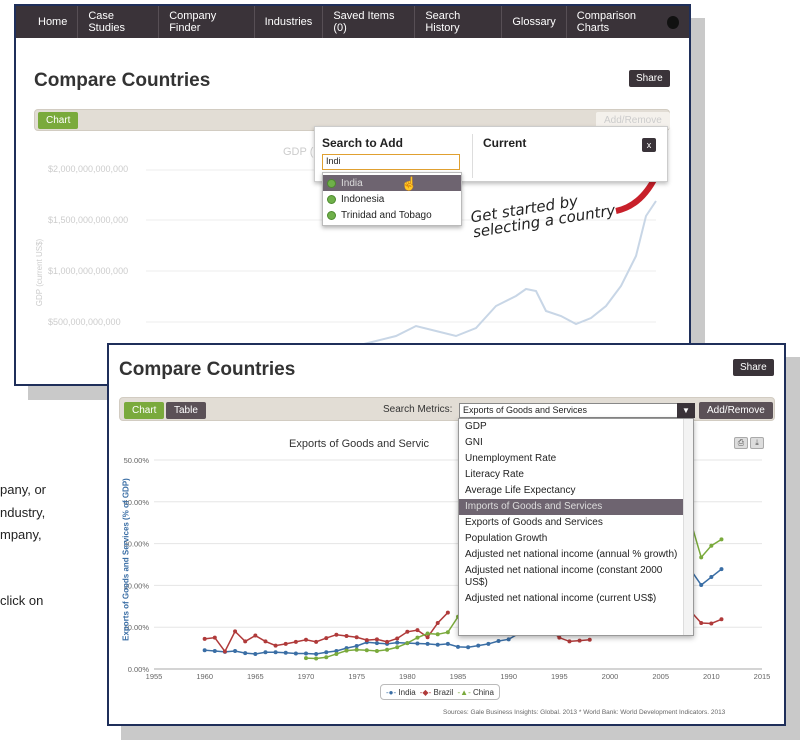 The image size is (801, 740). I want to click on x-tick-label: 1955, so click(154, 676).